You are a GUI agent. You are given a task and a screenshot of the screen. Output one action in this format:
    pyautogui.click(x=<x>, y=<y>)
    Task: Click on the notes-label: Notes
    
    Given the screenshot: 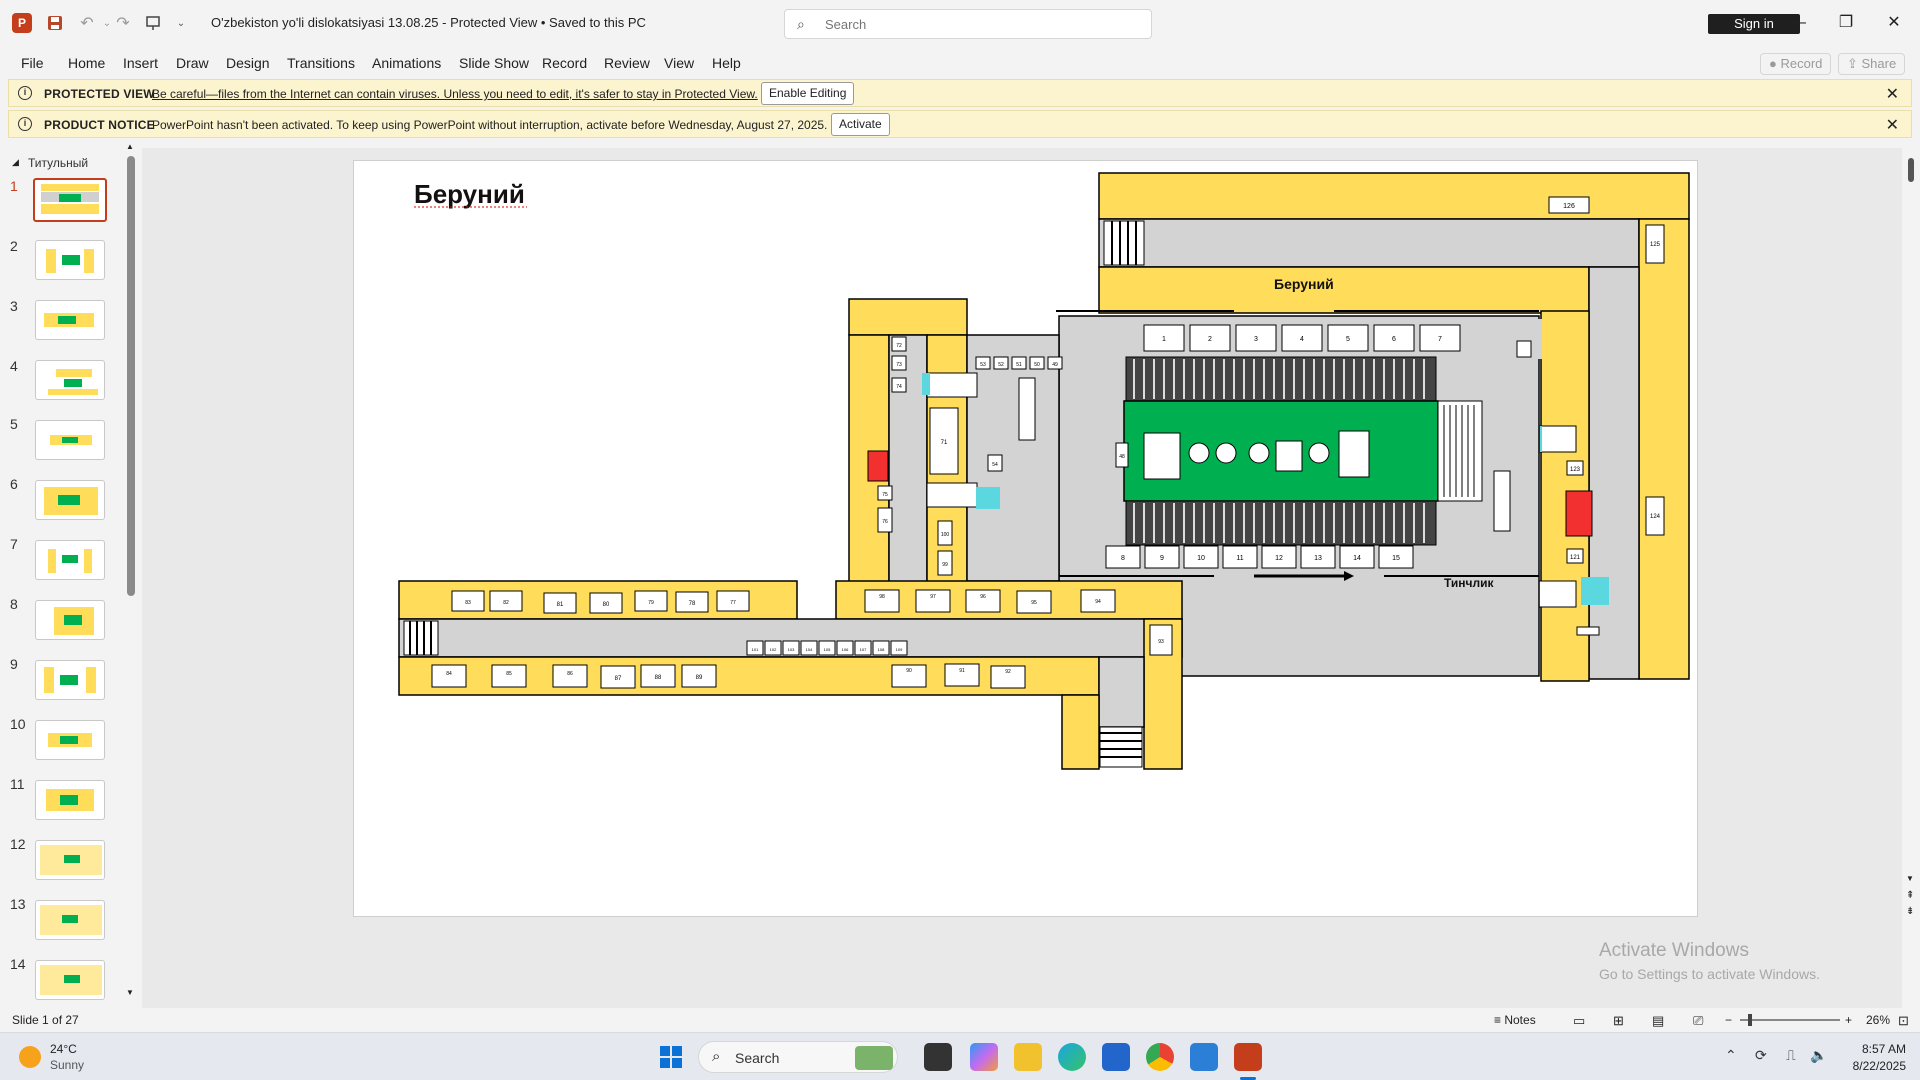 What is the action you would take?
    pyautogui.click(x=1520, y=1020)
    